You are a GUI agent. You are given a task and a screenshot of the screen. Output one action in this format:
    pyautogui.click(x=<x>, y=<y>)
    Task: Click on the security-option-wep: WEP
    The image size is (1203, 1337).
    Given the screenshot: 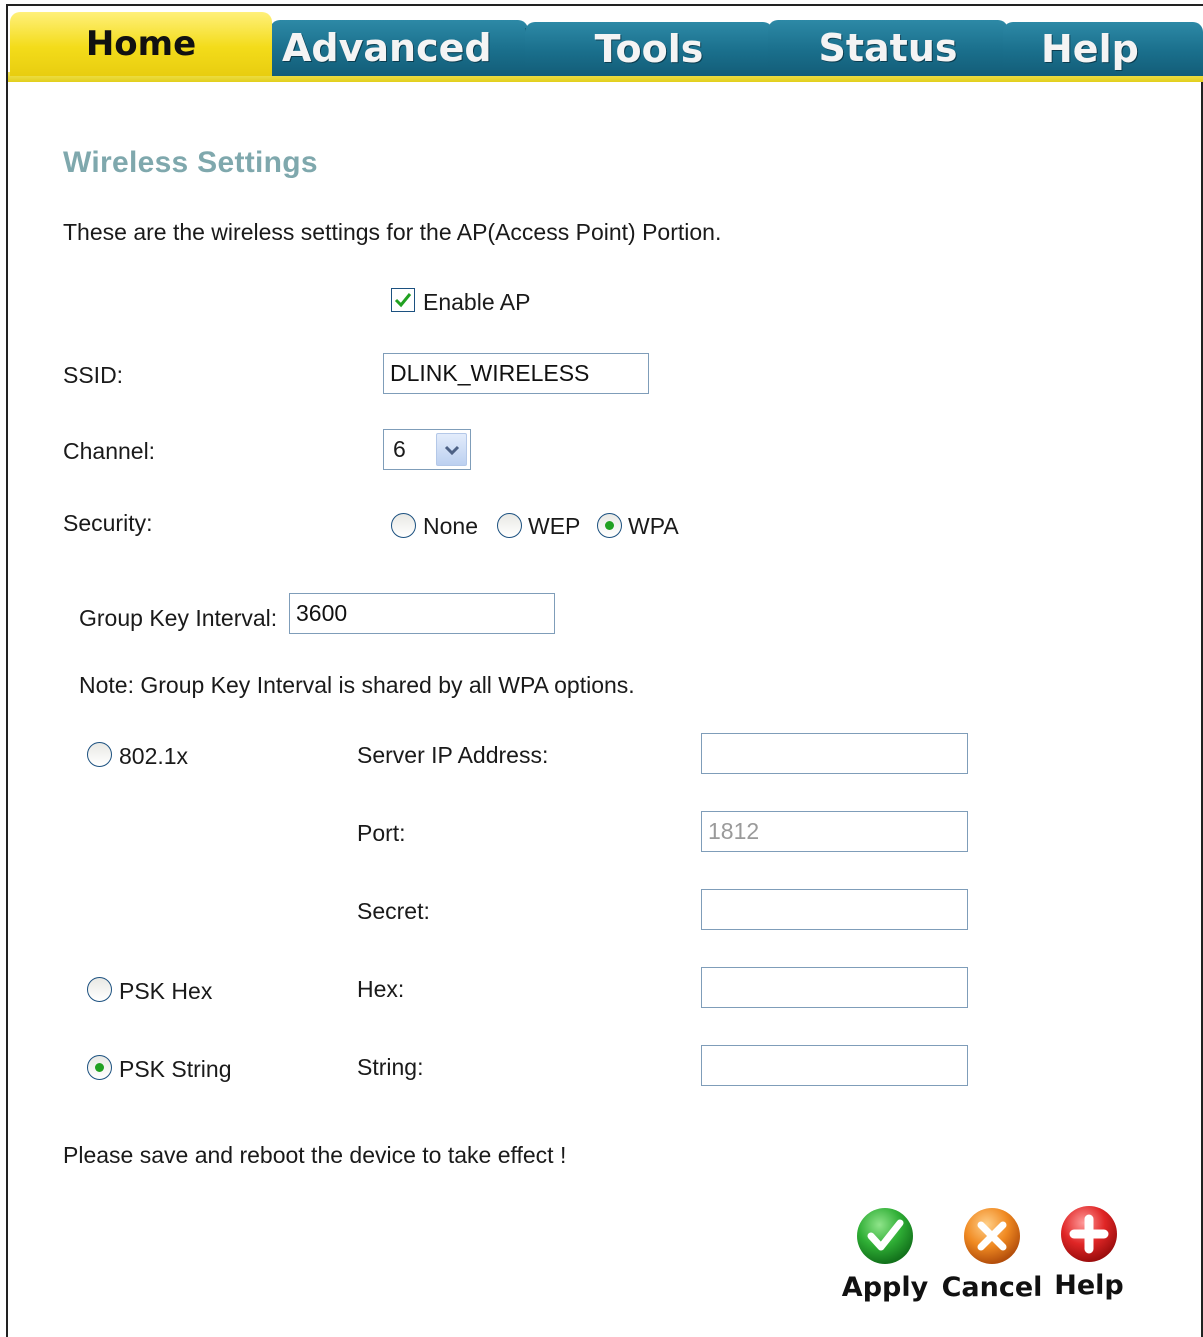 What is the action you would take?
    pyautogui.click(x=554, y=526)
    